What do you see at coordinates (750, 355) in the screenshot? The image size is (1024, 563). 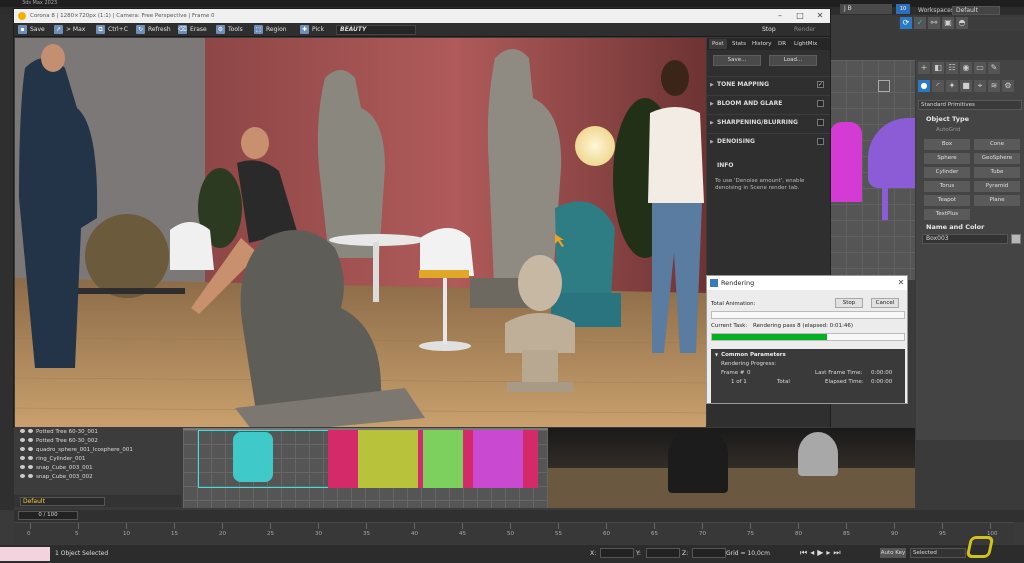 I see `common-parameters-header: ▼ Common Parameters` at bounding box center [750, 355].